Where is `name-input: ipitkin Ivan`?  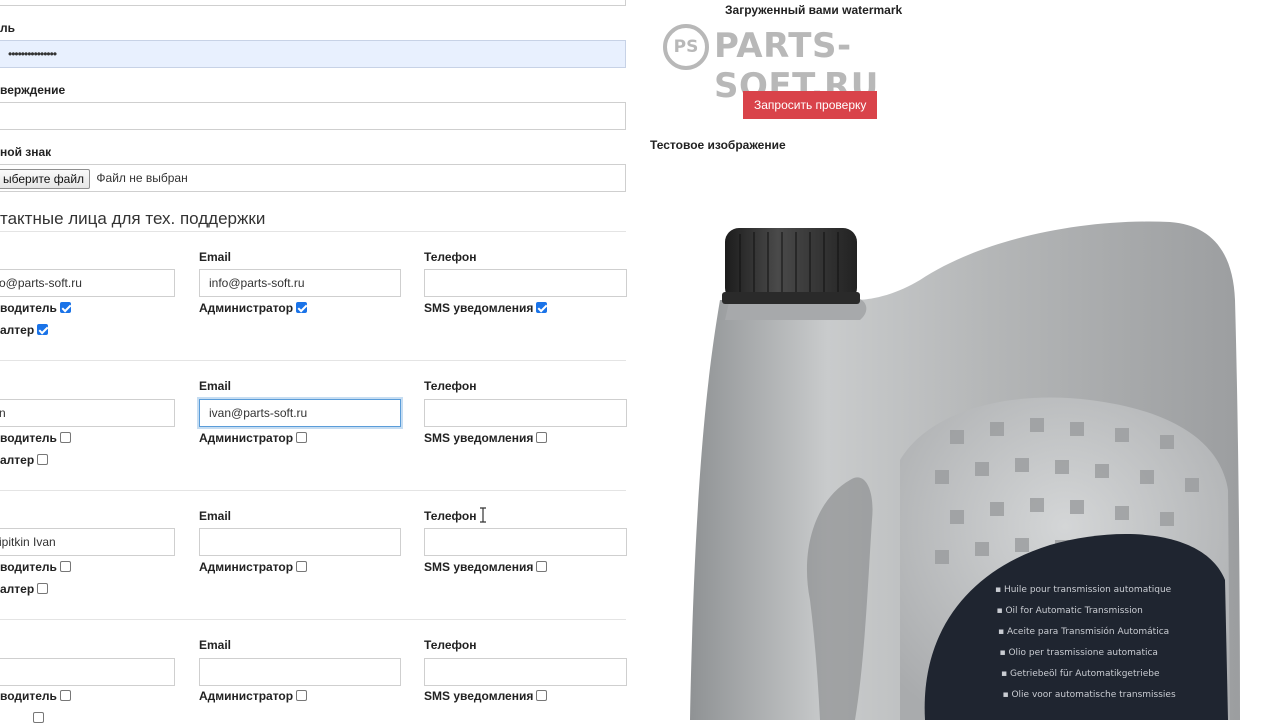 name-input: ipitkin Ivan is located at coordinates (87, 542).